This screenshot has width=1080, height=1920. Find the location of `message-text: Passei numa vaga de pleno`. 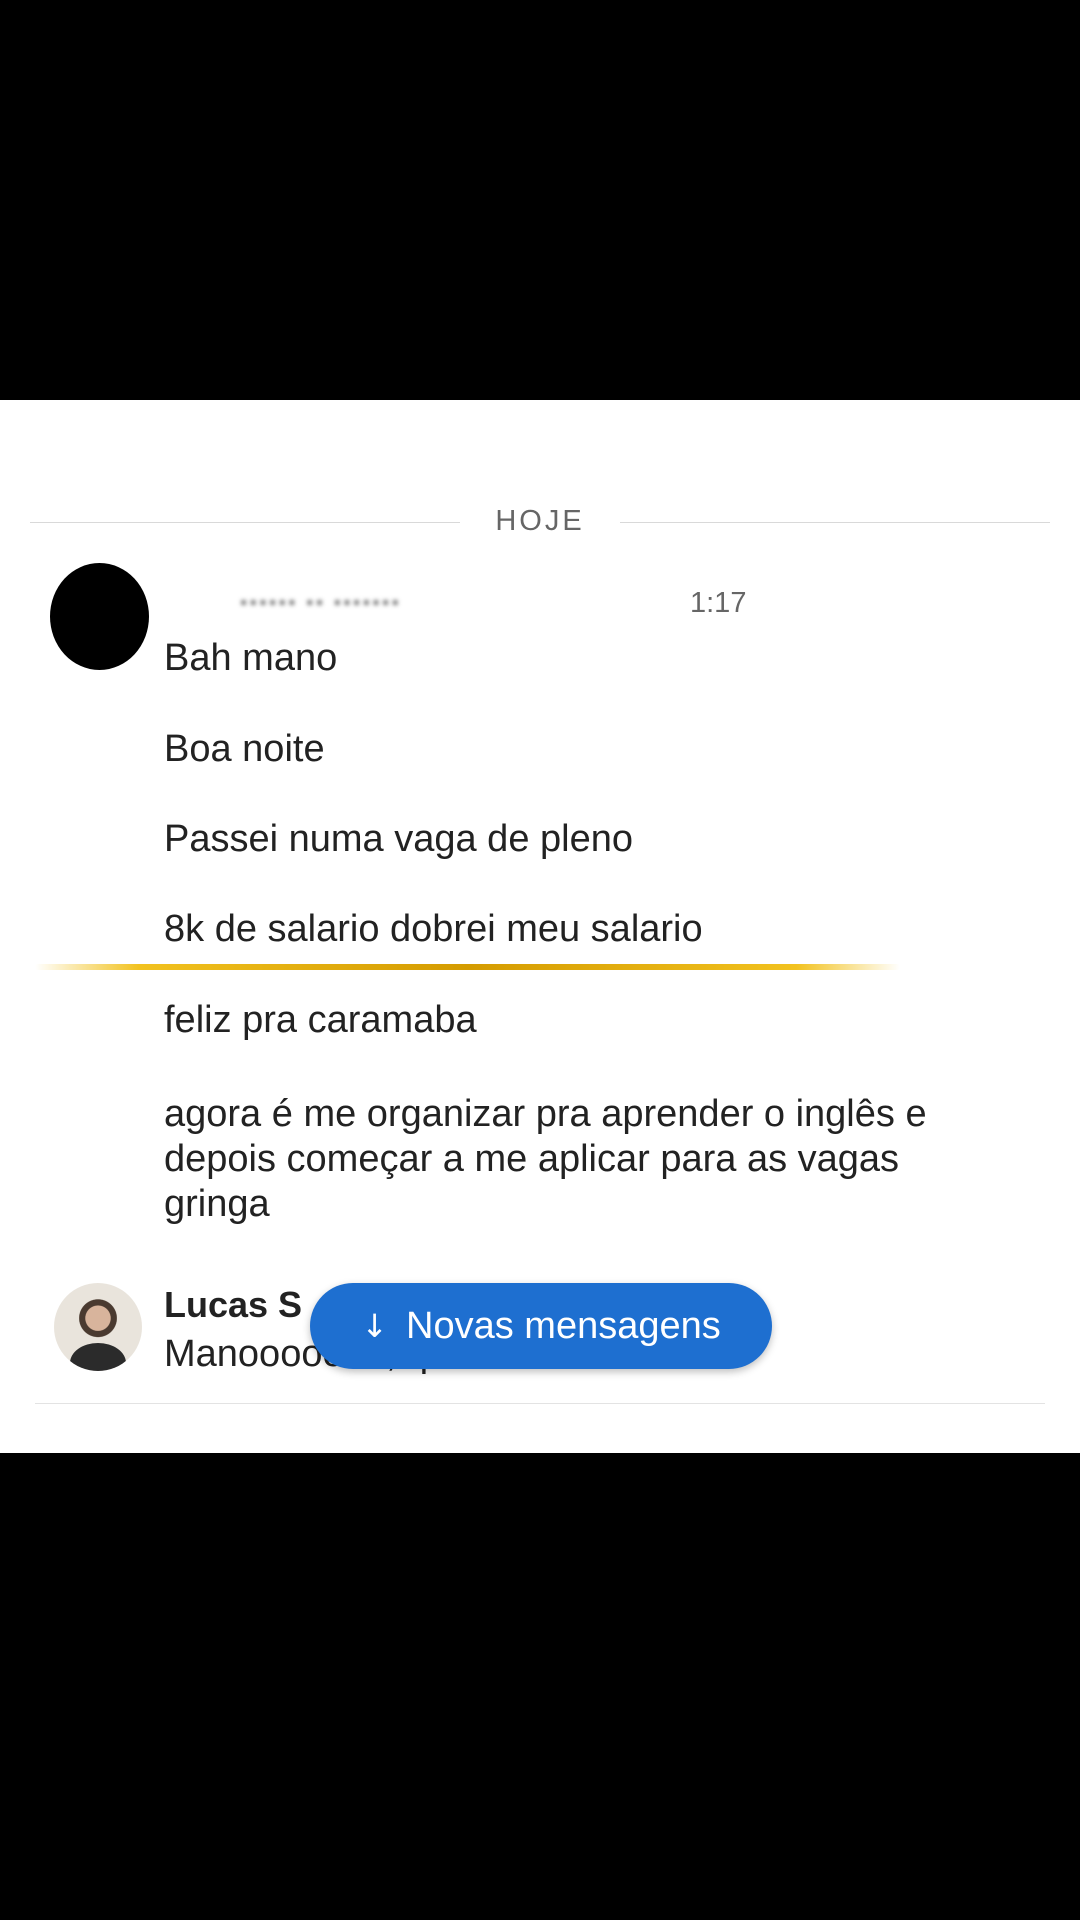

message-text: Passei numa vaga de pleno is located at coordinates (398, 839).